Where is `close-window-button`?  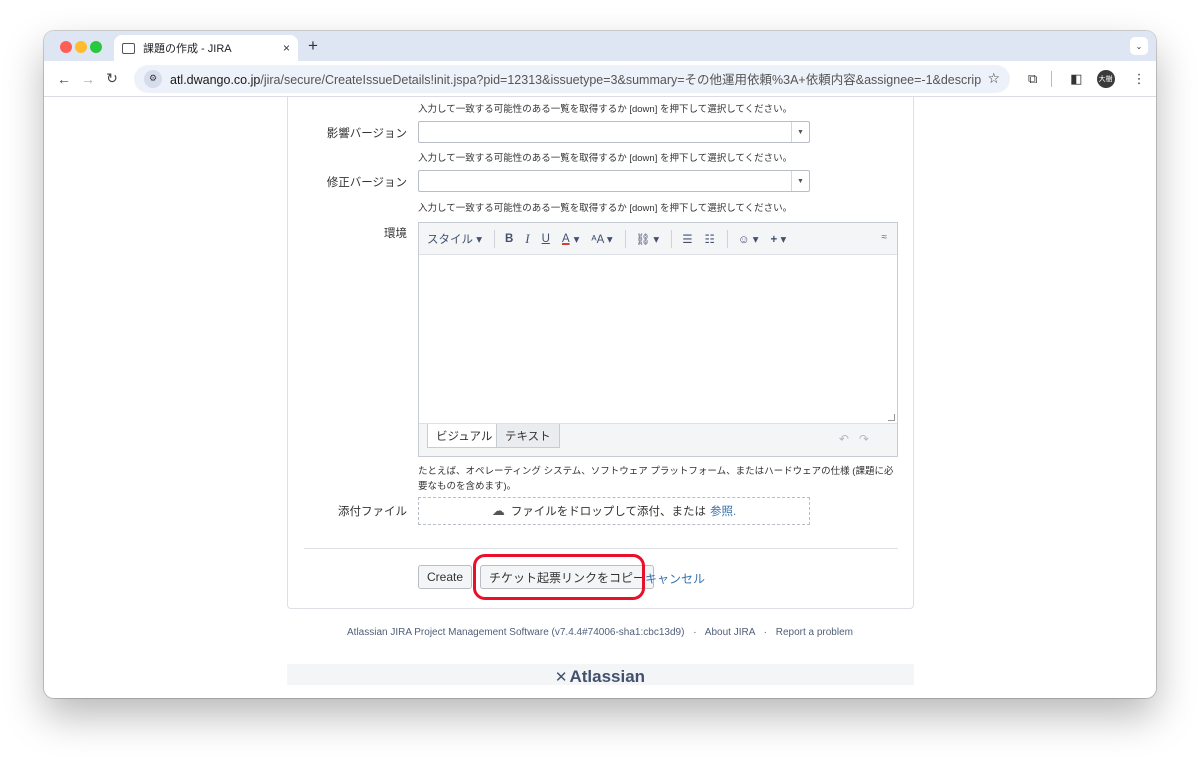
close-window-button is located at coordinates (66, 47).